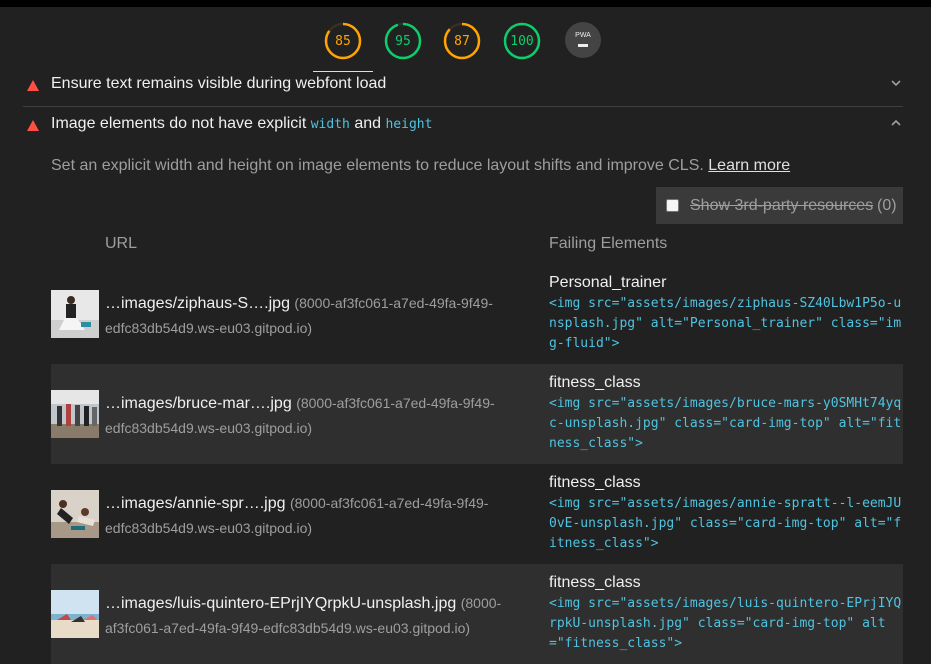  I want to click on score-gauge-performance: 85, so click(343, 41).